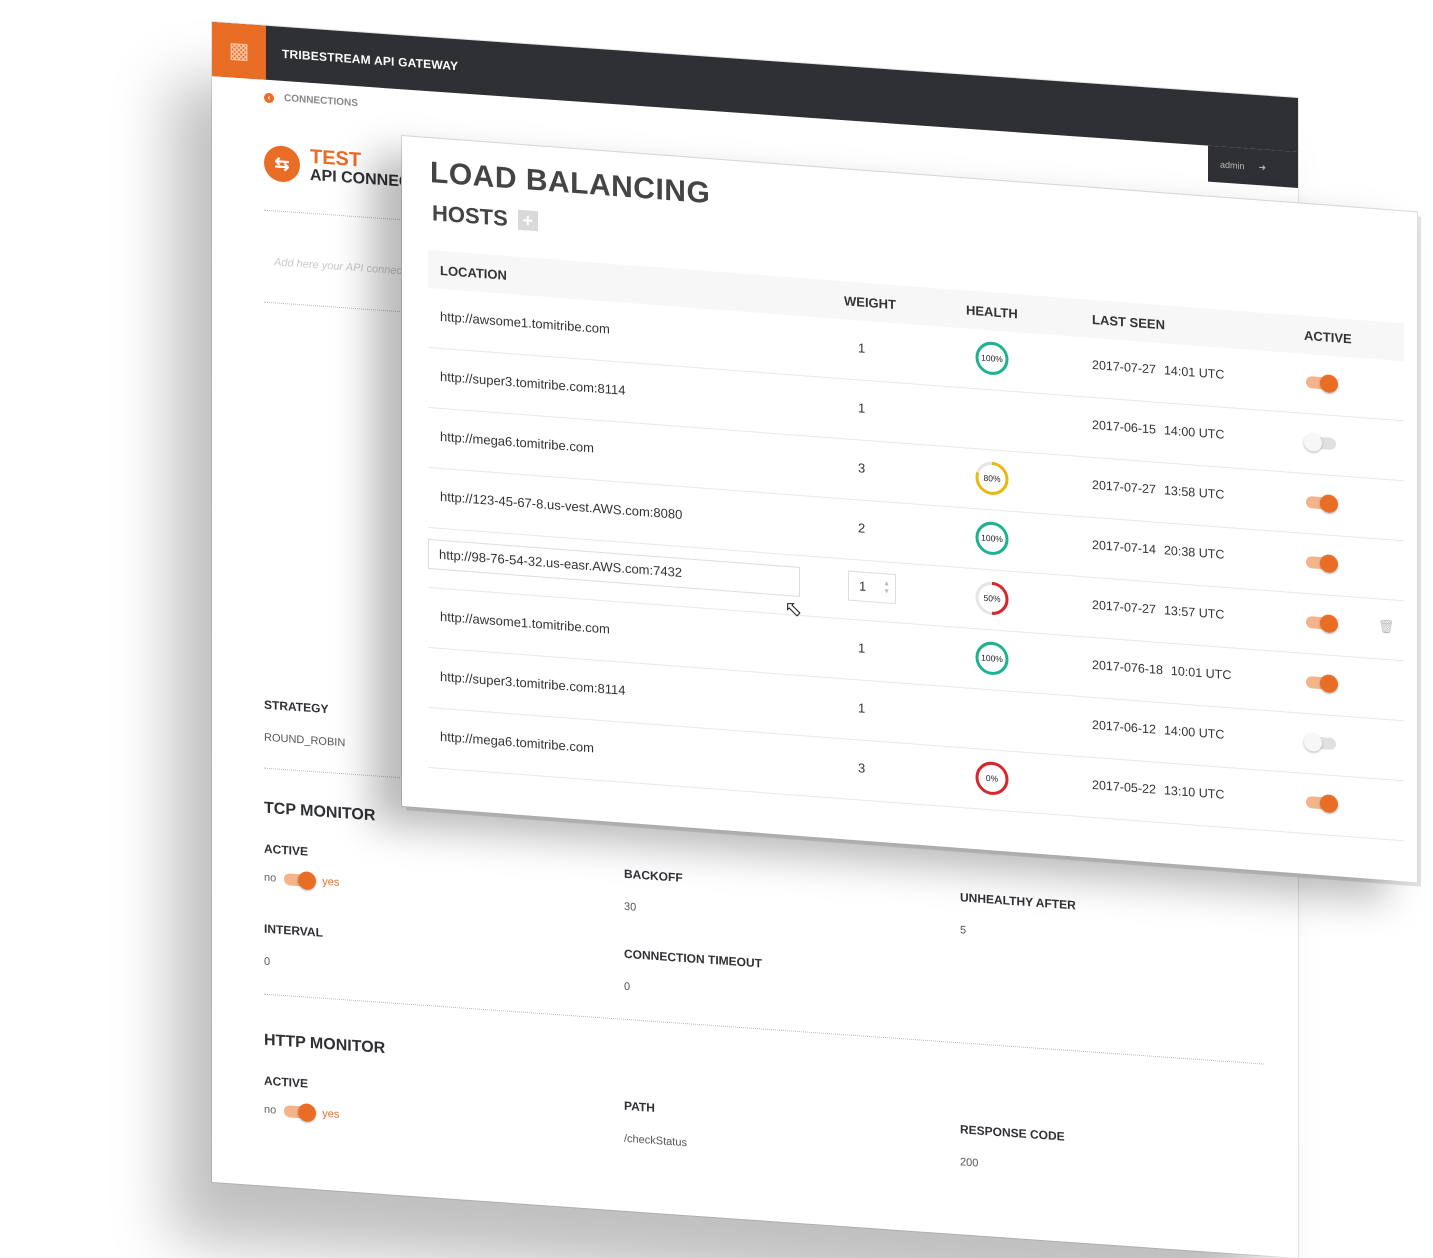  I want to click on tcp-active-label: ACTIVE, so click(286, 850).